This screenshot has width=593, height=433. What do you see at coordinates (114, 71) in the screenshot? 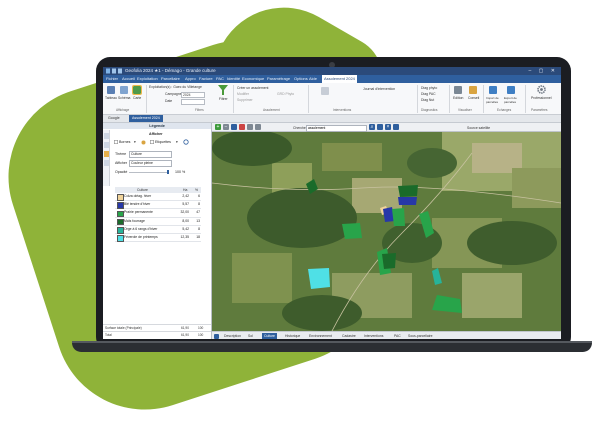
I see `quick-access-icons` at bounding box center [114, 71].